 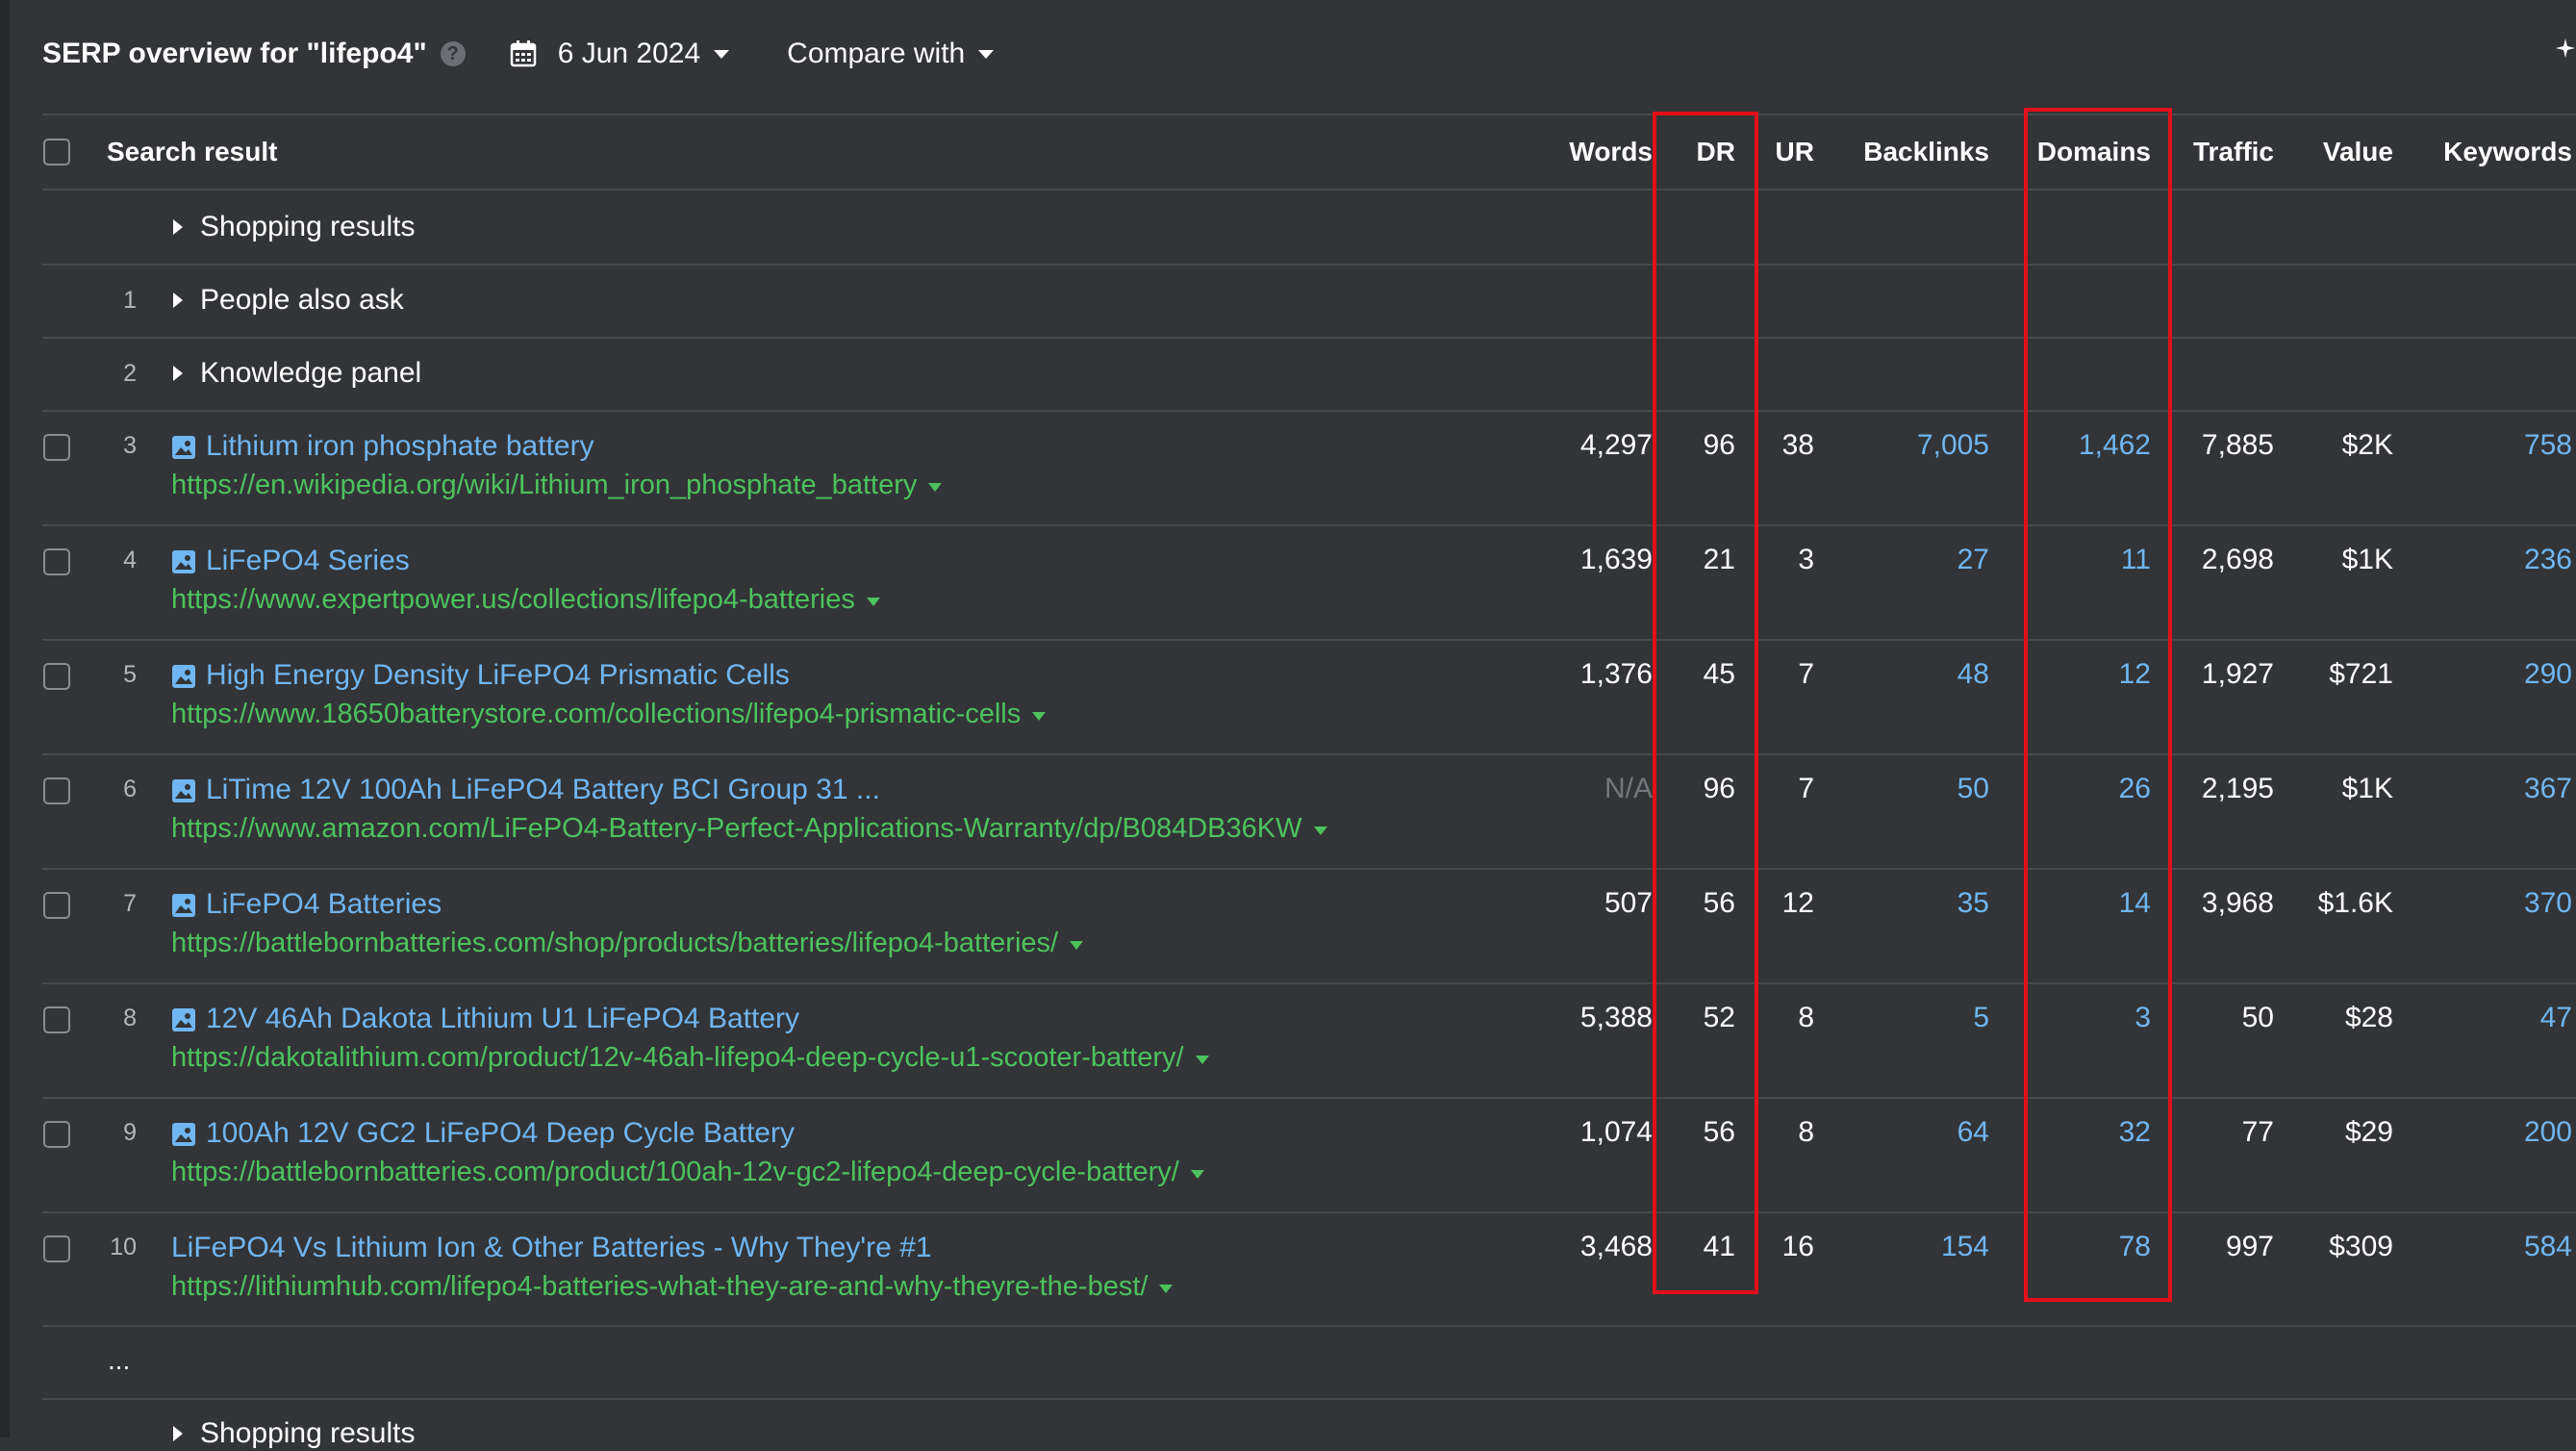 What do you see at coordinates (1902, 674) in the screenshot?
I see `cell-backlinks: 48` at bounding box center [1902, 674].